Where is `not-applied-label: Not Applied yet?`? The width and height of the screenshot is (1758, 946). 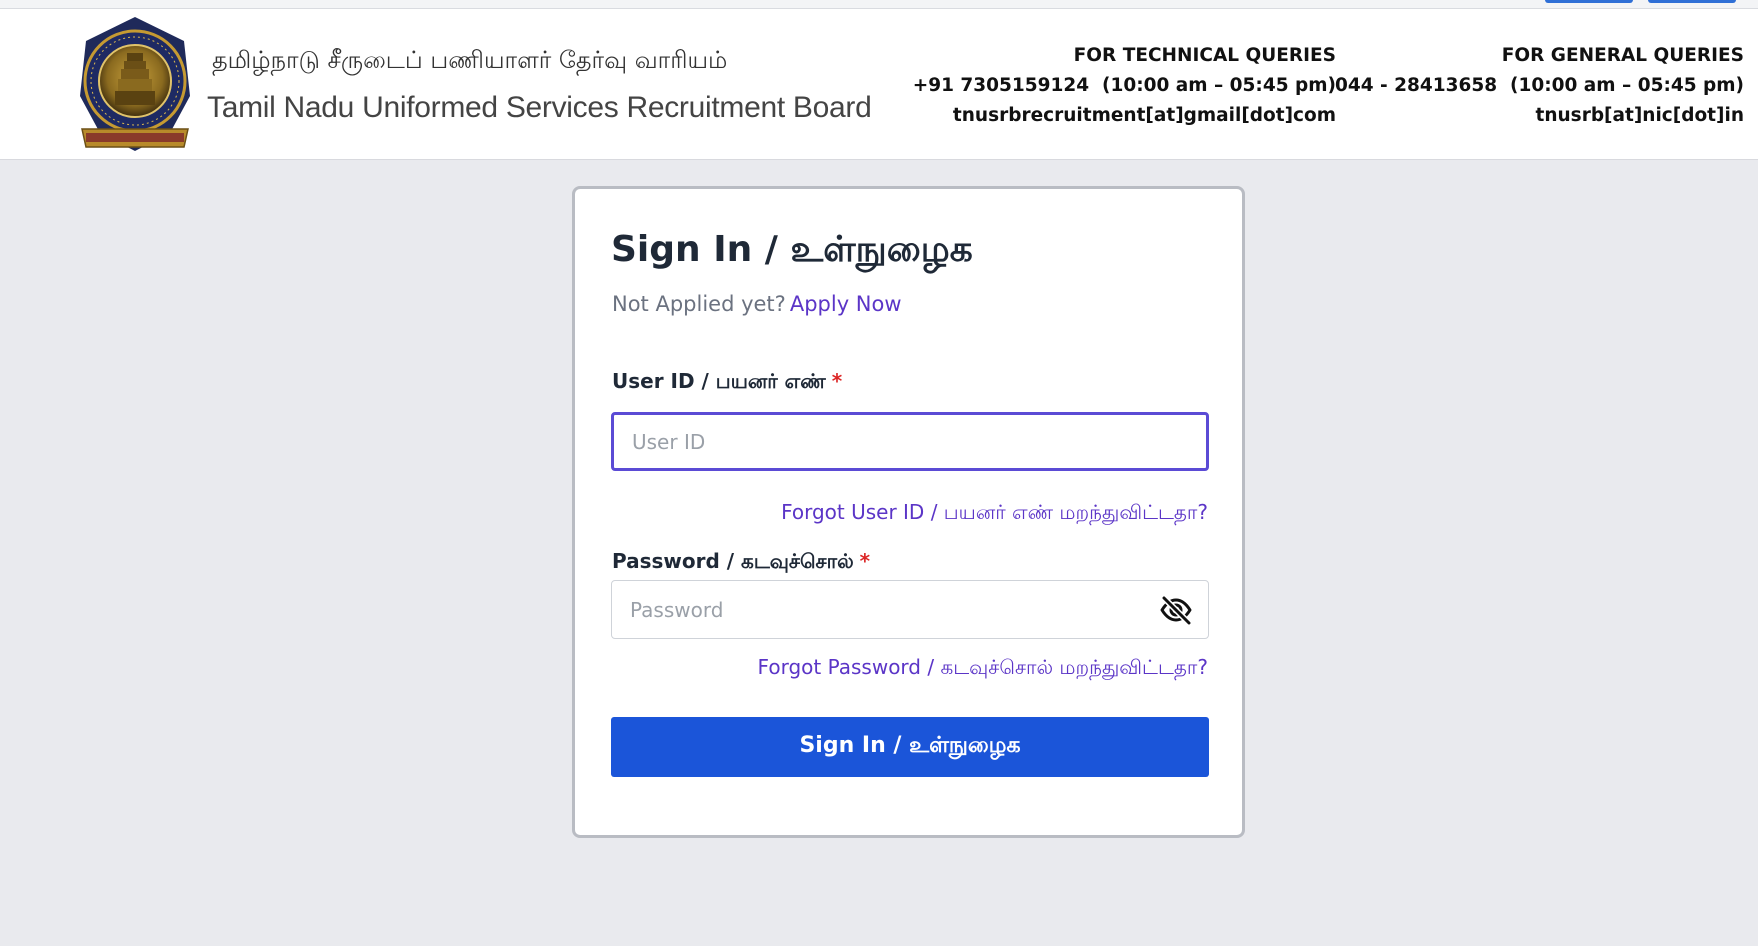
not-applied-label: Not Applied yet? is located at coordinates (699, 304).